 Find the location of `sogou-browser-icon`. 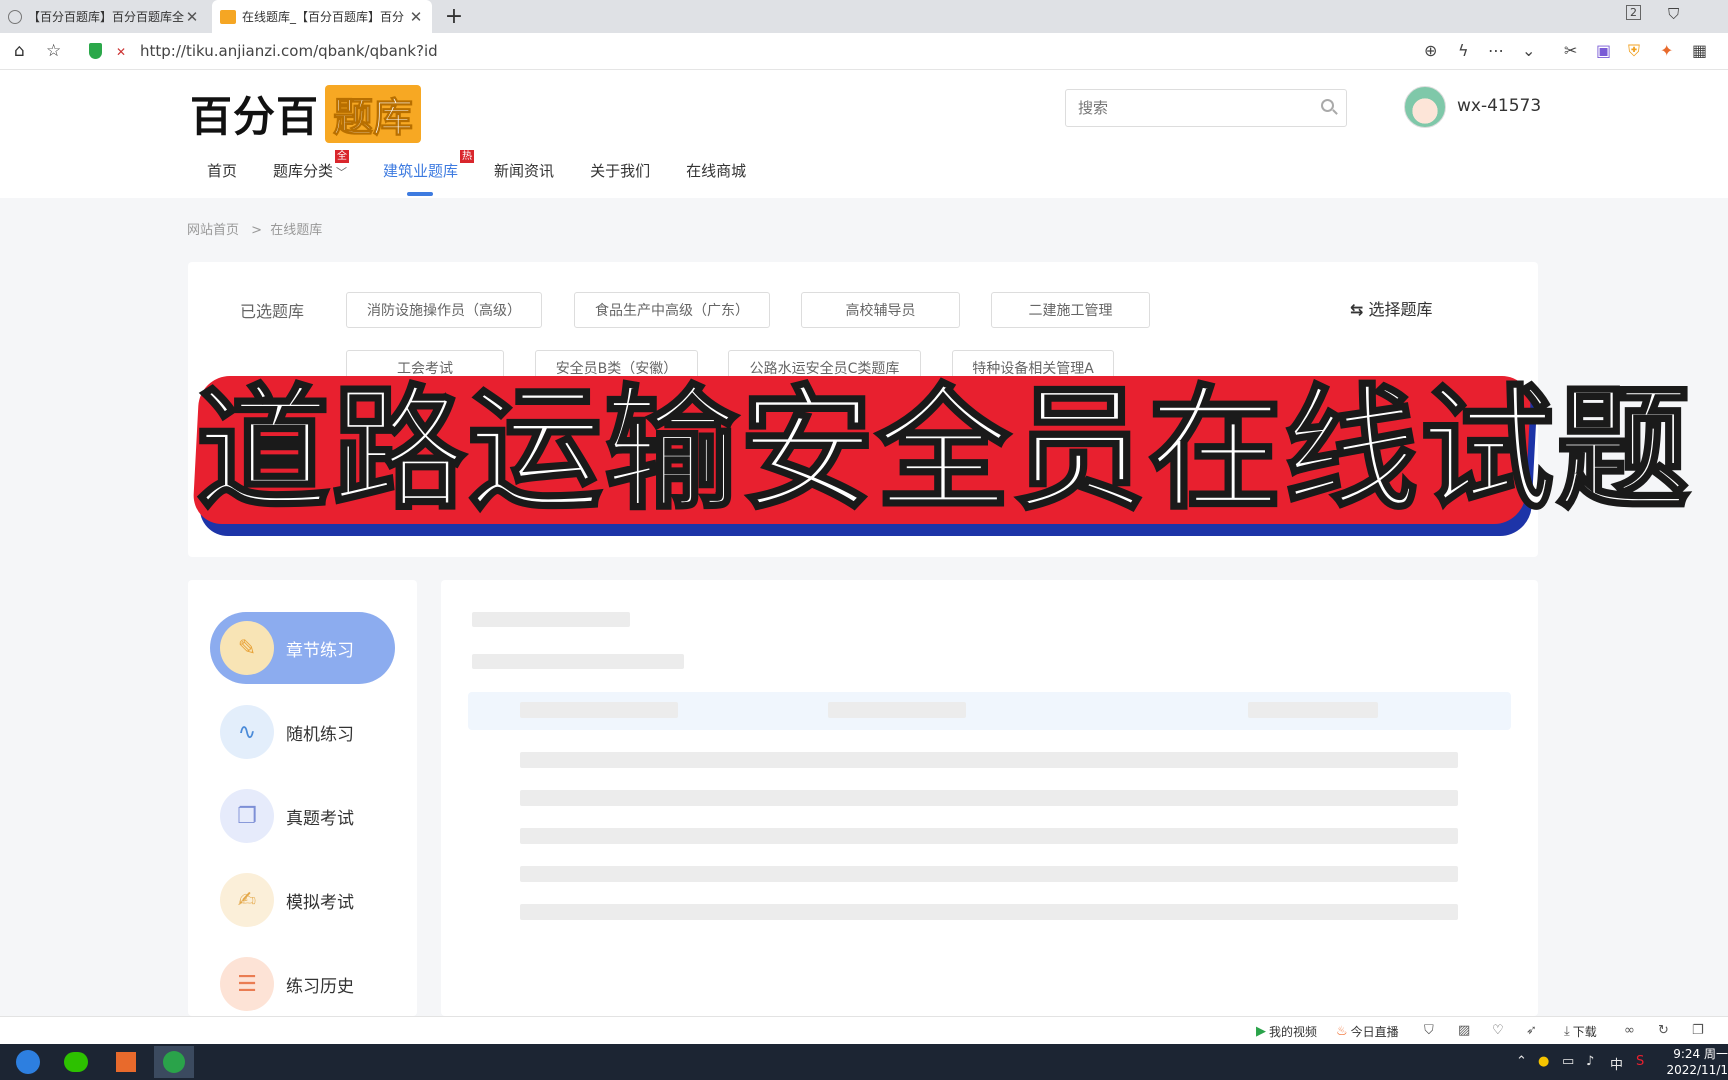

sogou-browser-icon is located at coordinates (28, 1062).